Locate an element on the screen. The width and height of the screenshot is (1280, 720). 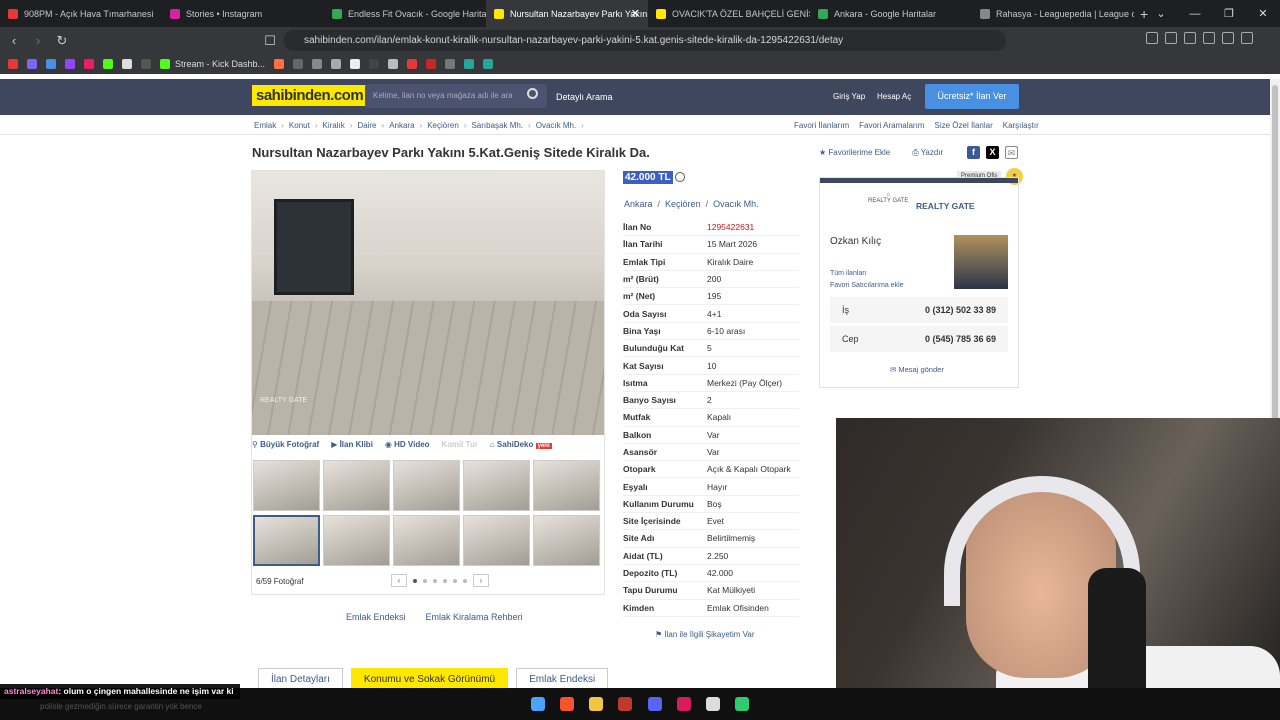
panel-icon is located at coordinates (1228, 38).